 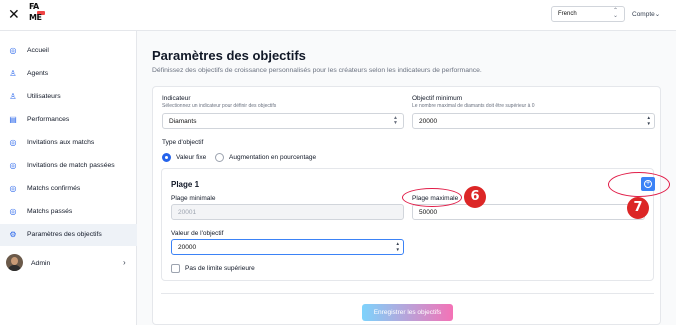 What do you see at coordinates (68, 74) in the screenshot?
I see `sidebar-item-agents: ♙ Agents` at bounding box center [68, 74].